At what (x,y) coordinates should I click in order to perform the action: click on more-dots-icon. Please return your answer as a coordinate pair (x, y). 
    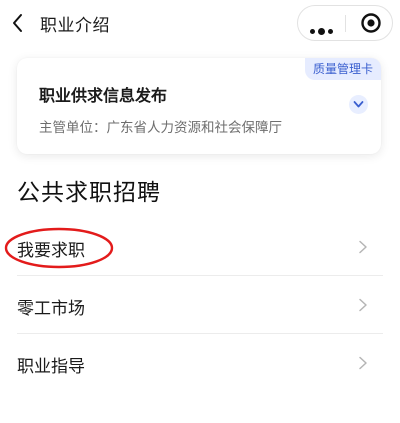
    Looking at the image, I should click on (323, 30).